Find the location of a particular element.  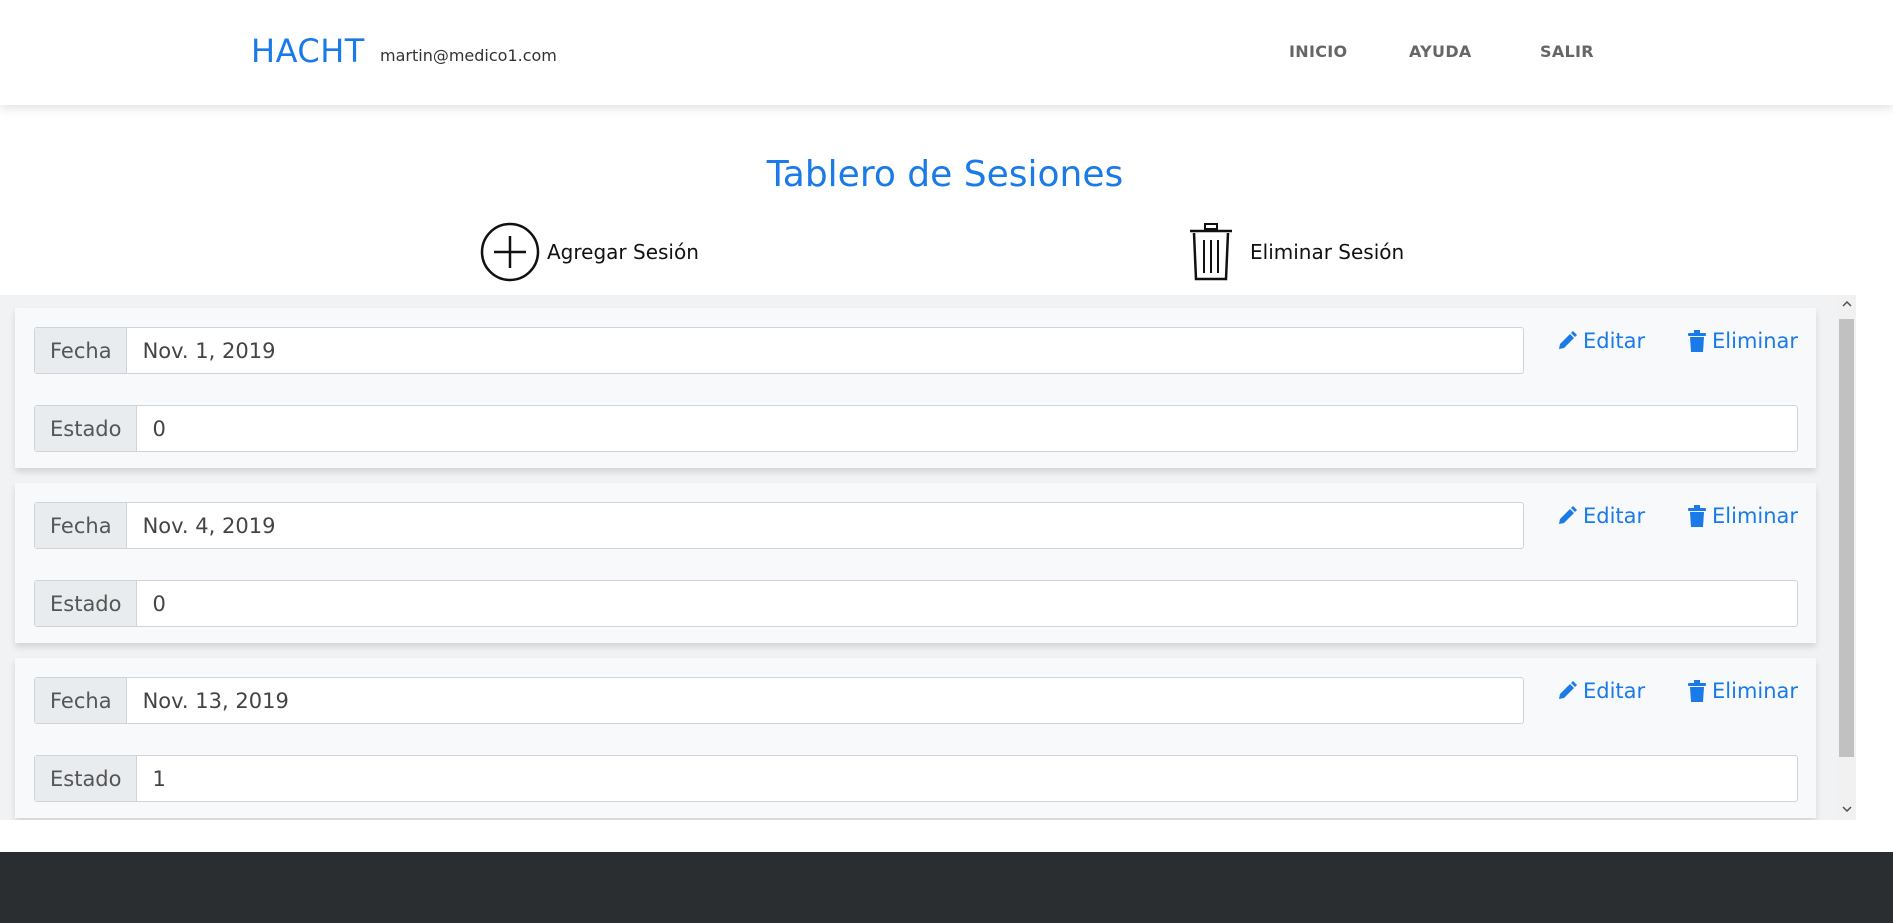

delete-session-button: Eliminar Sesión is located at coordinates (1296, 252).